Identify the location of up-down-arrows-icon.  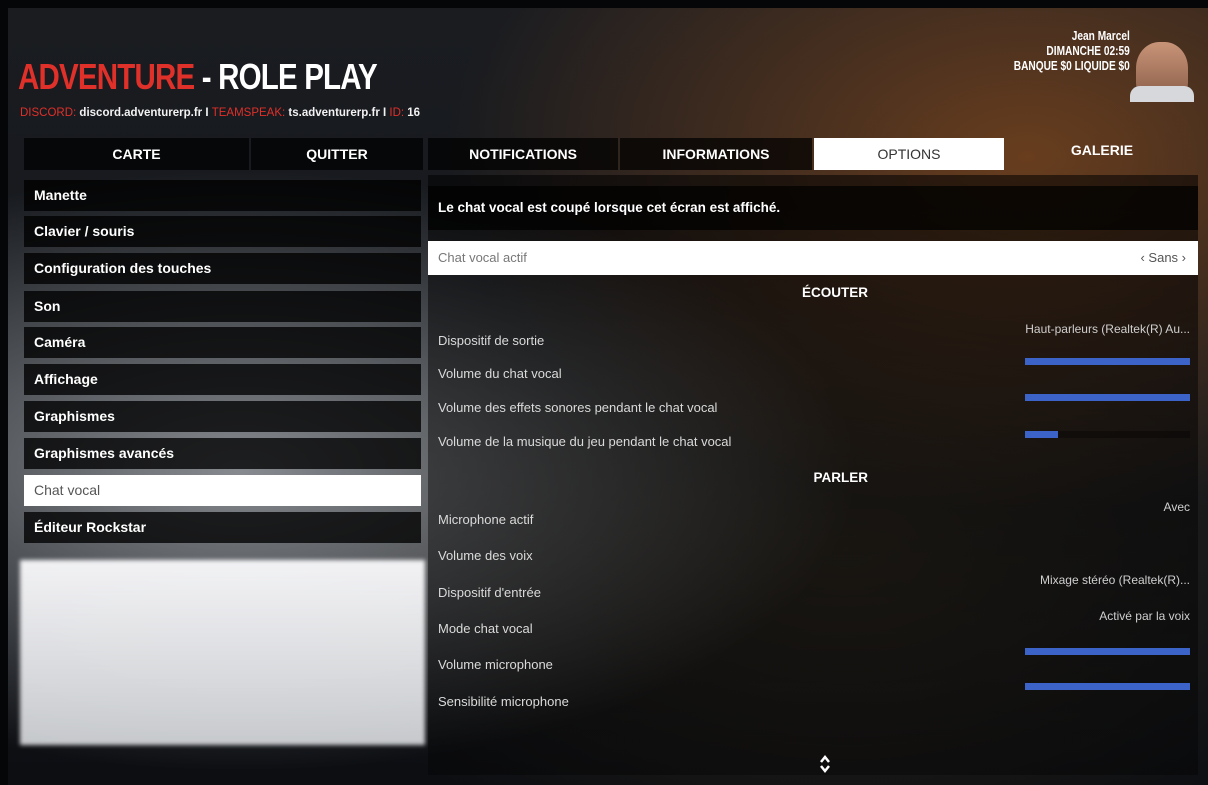
(825, 765).